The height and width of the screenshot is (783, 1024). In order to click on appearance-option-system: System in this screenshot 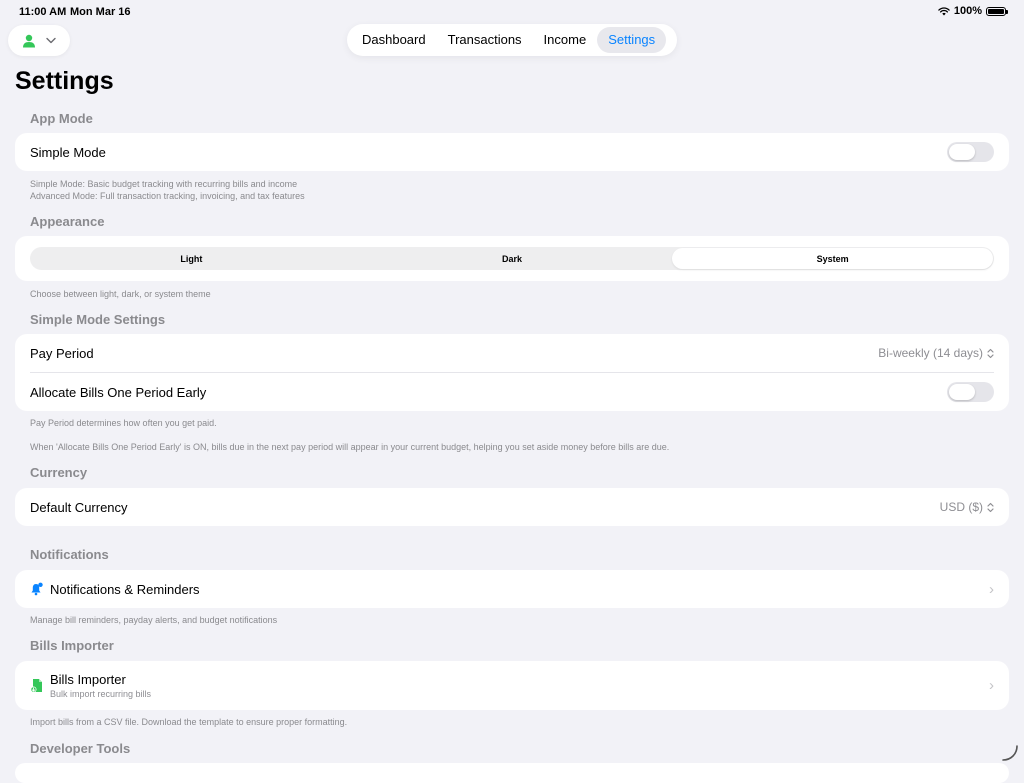, I will do `click(833, 258)`.